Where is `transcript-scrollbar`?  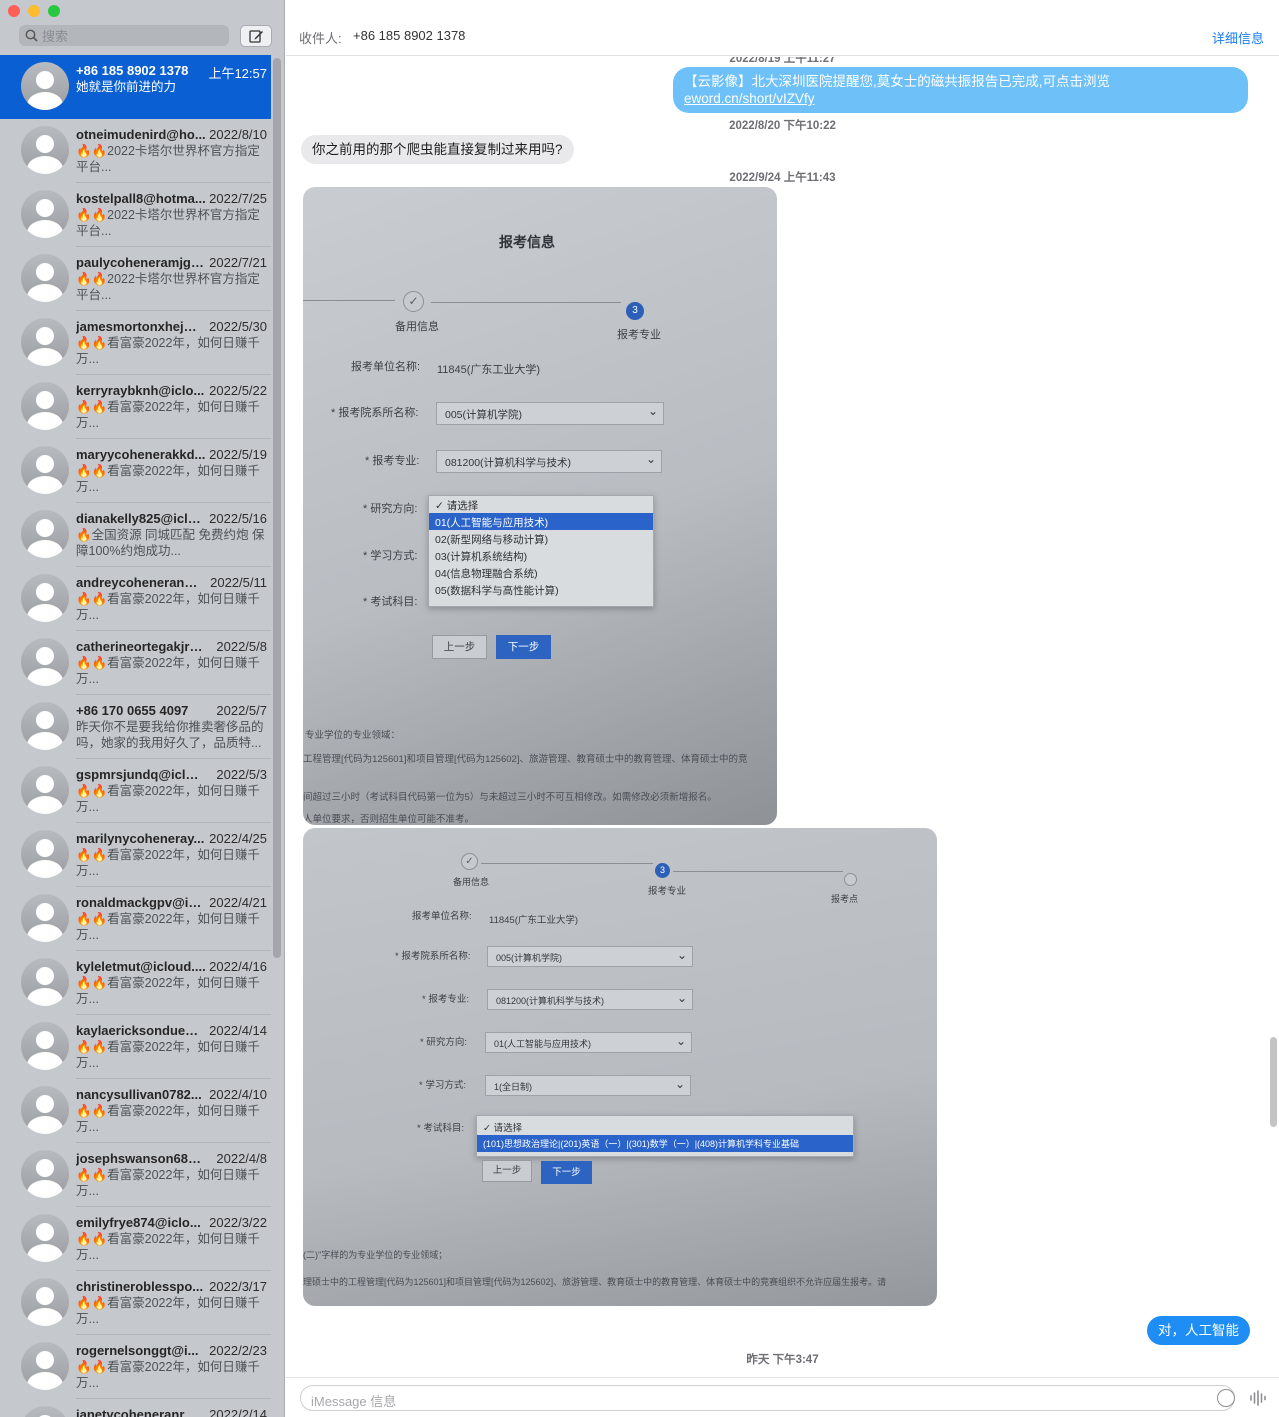 transcript-scrollbar is located at coordinates (1273, 1082).